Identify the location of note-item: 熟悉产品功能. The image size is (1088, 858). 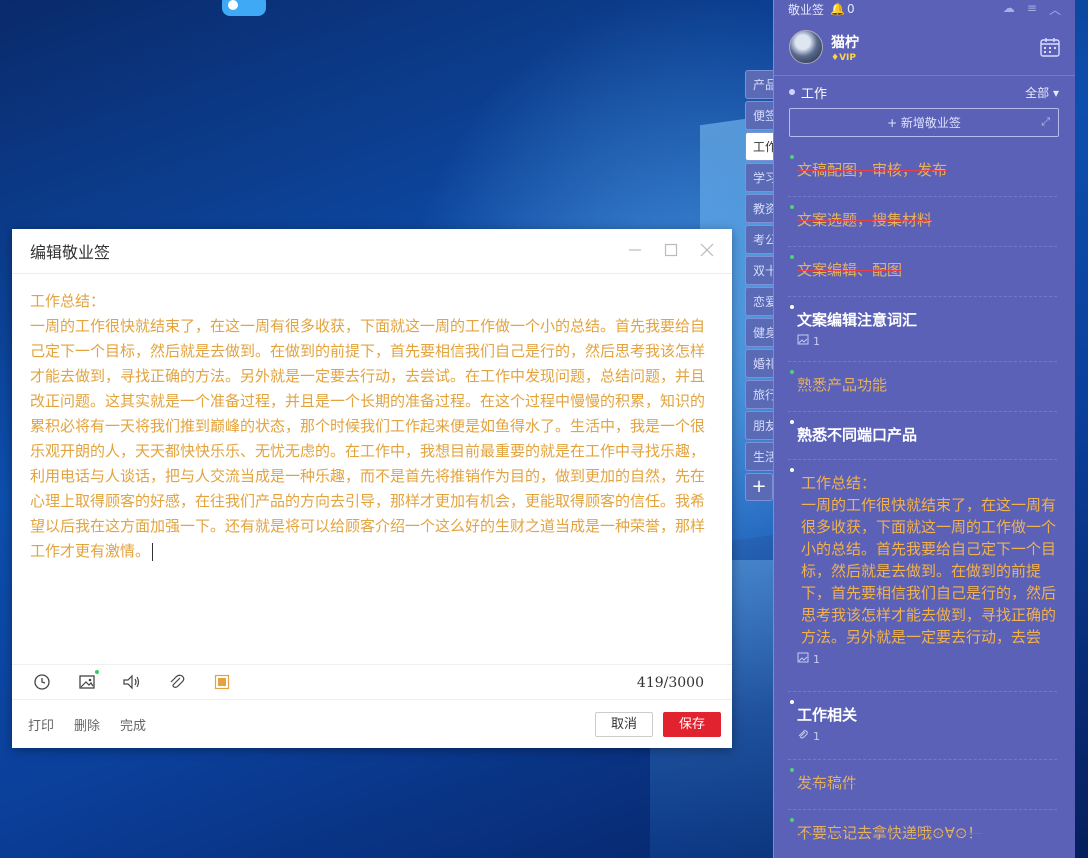
(922, 387).